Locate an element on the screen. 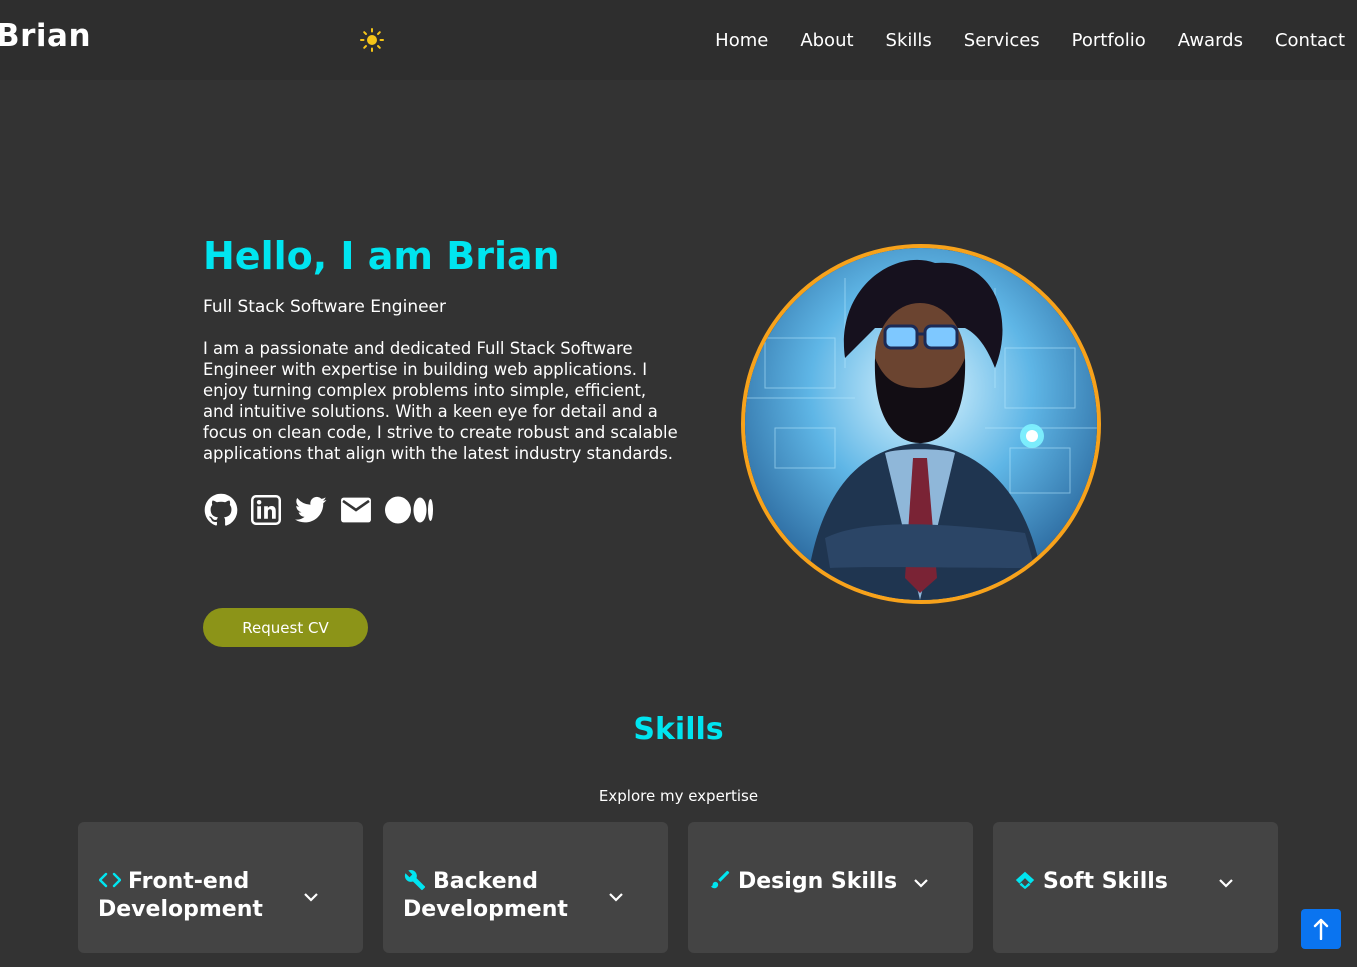  linkedin-link is located at coordinates (266, 510).